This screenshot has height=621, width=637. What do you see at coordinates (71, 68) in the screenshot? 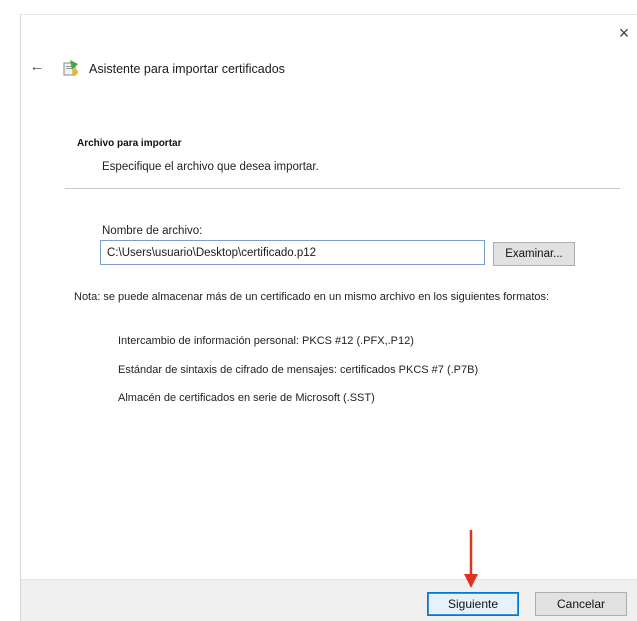
I see `certificate-wizard-icon` at bounding box center [71, 68].